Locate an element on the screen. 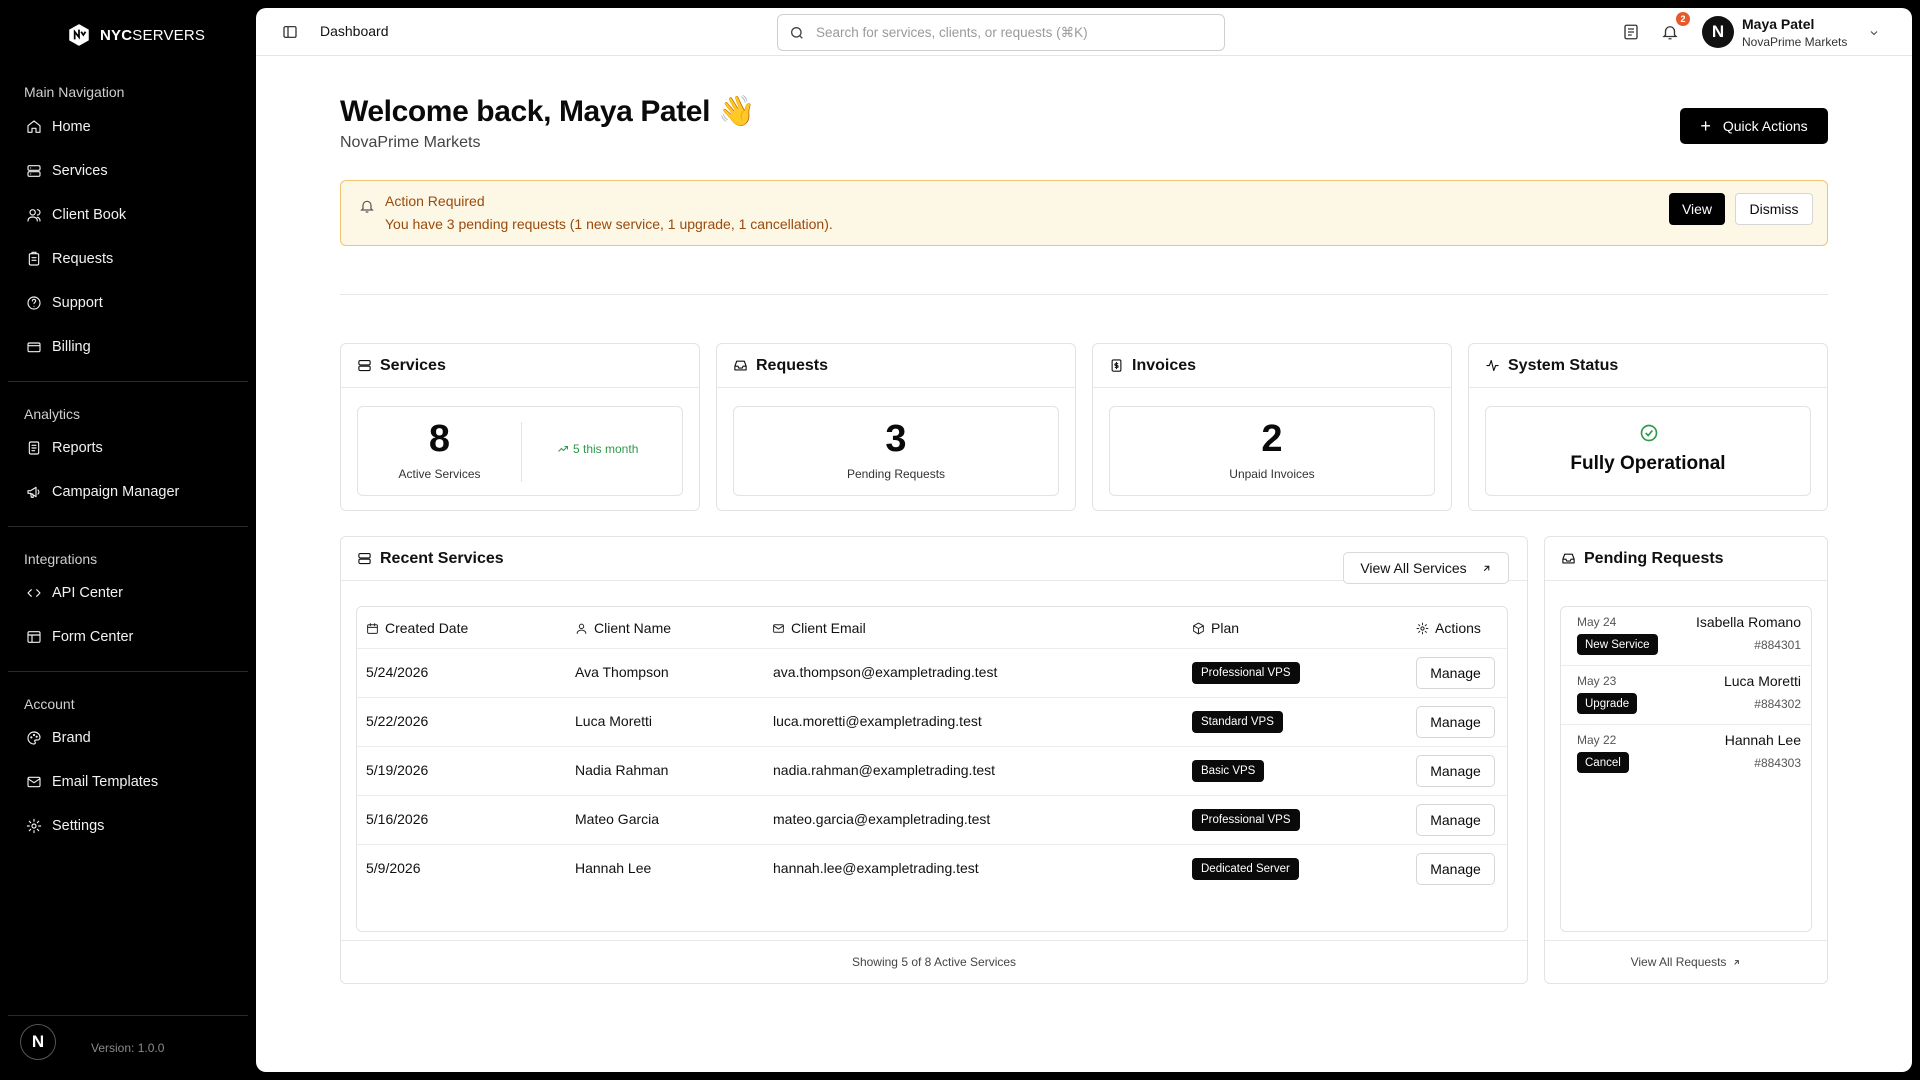 This screenshot has height=1080, width=1920. requests-stat-box: 3 Pending Requests is located at coordinates (896, 451).